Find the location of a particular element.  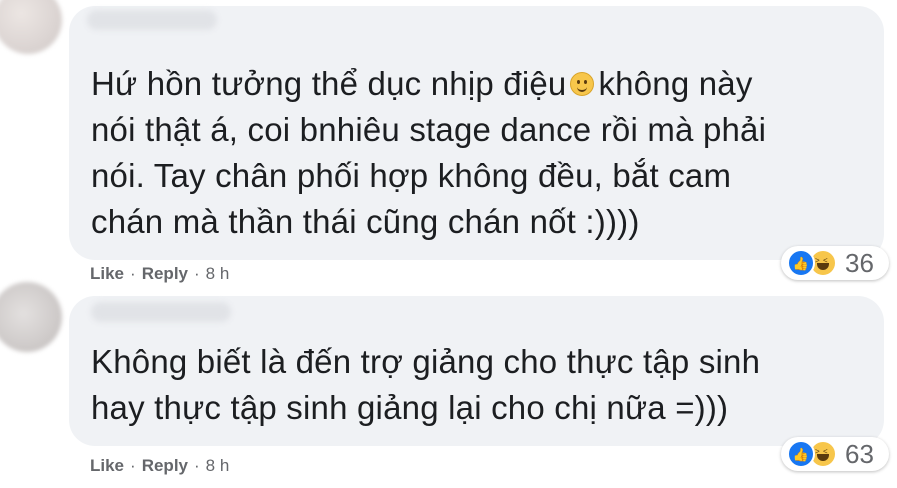

reaction-count: 36 is located at coordinates (859, 262).